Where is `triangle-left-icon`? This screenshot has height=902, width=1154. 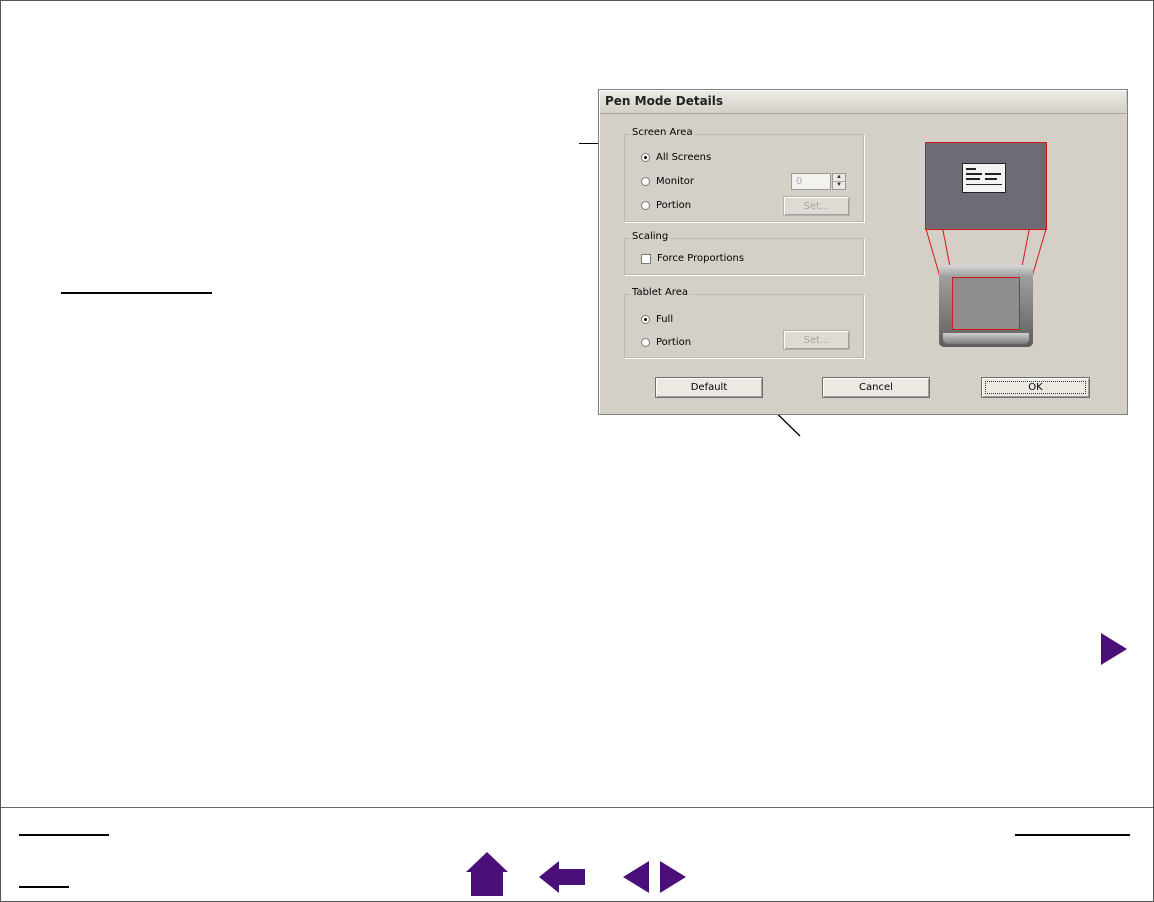 triangle-left-icon is located at coordinates (636, 877).